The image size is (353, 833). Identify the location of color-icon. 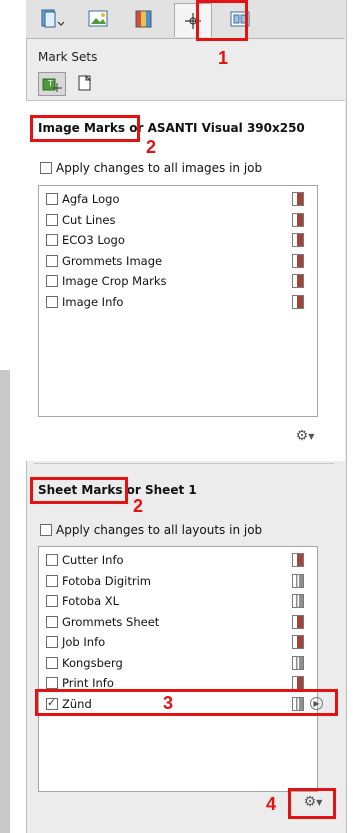
(143, 19).